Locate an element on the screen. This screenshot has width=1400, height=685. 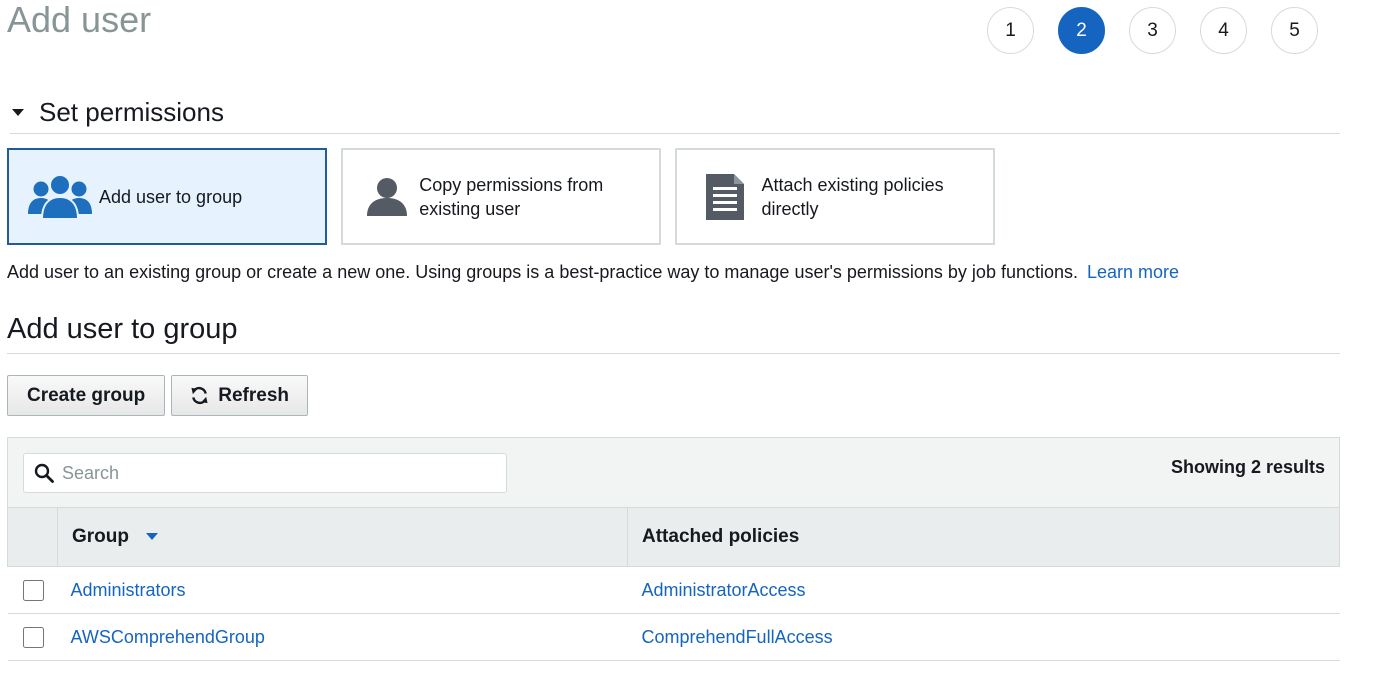
tile-label: Add user to group is located at coordinates (171, 196).